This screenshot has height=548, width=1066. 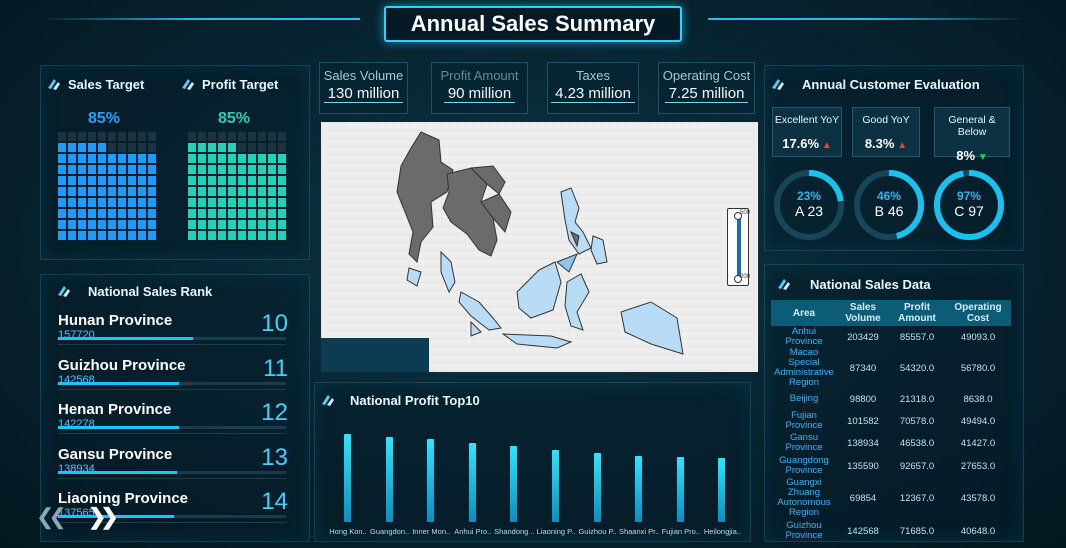 What do you see at coordinates (745, 277) in the screenshot?
I see `legend-min-label: 200` at bounding box center [745, 277].